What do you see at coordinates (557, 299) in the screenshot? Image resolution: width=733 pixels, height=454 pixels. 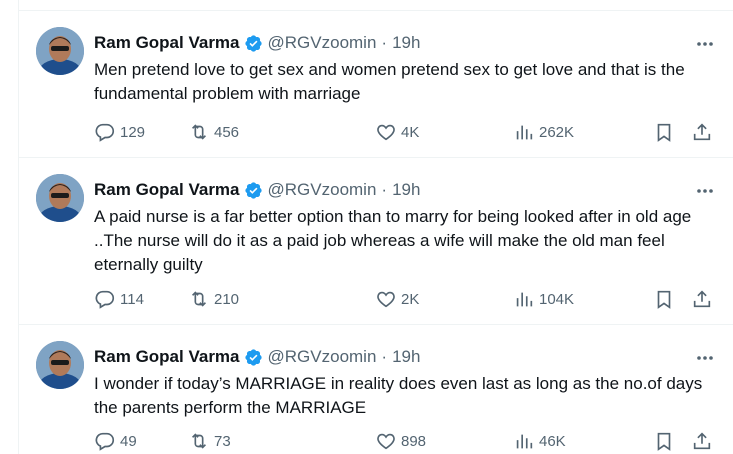 I see `views-count: 104K` at bounding box center [557, 299].